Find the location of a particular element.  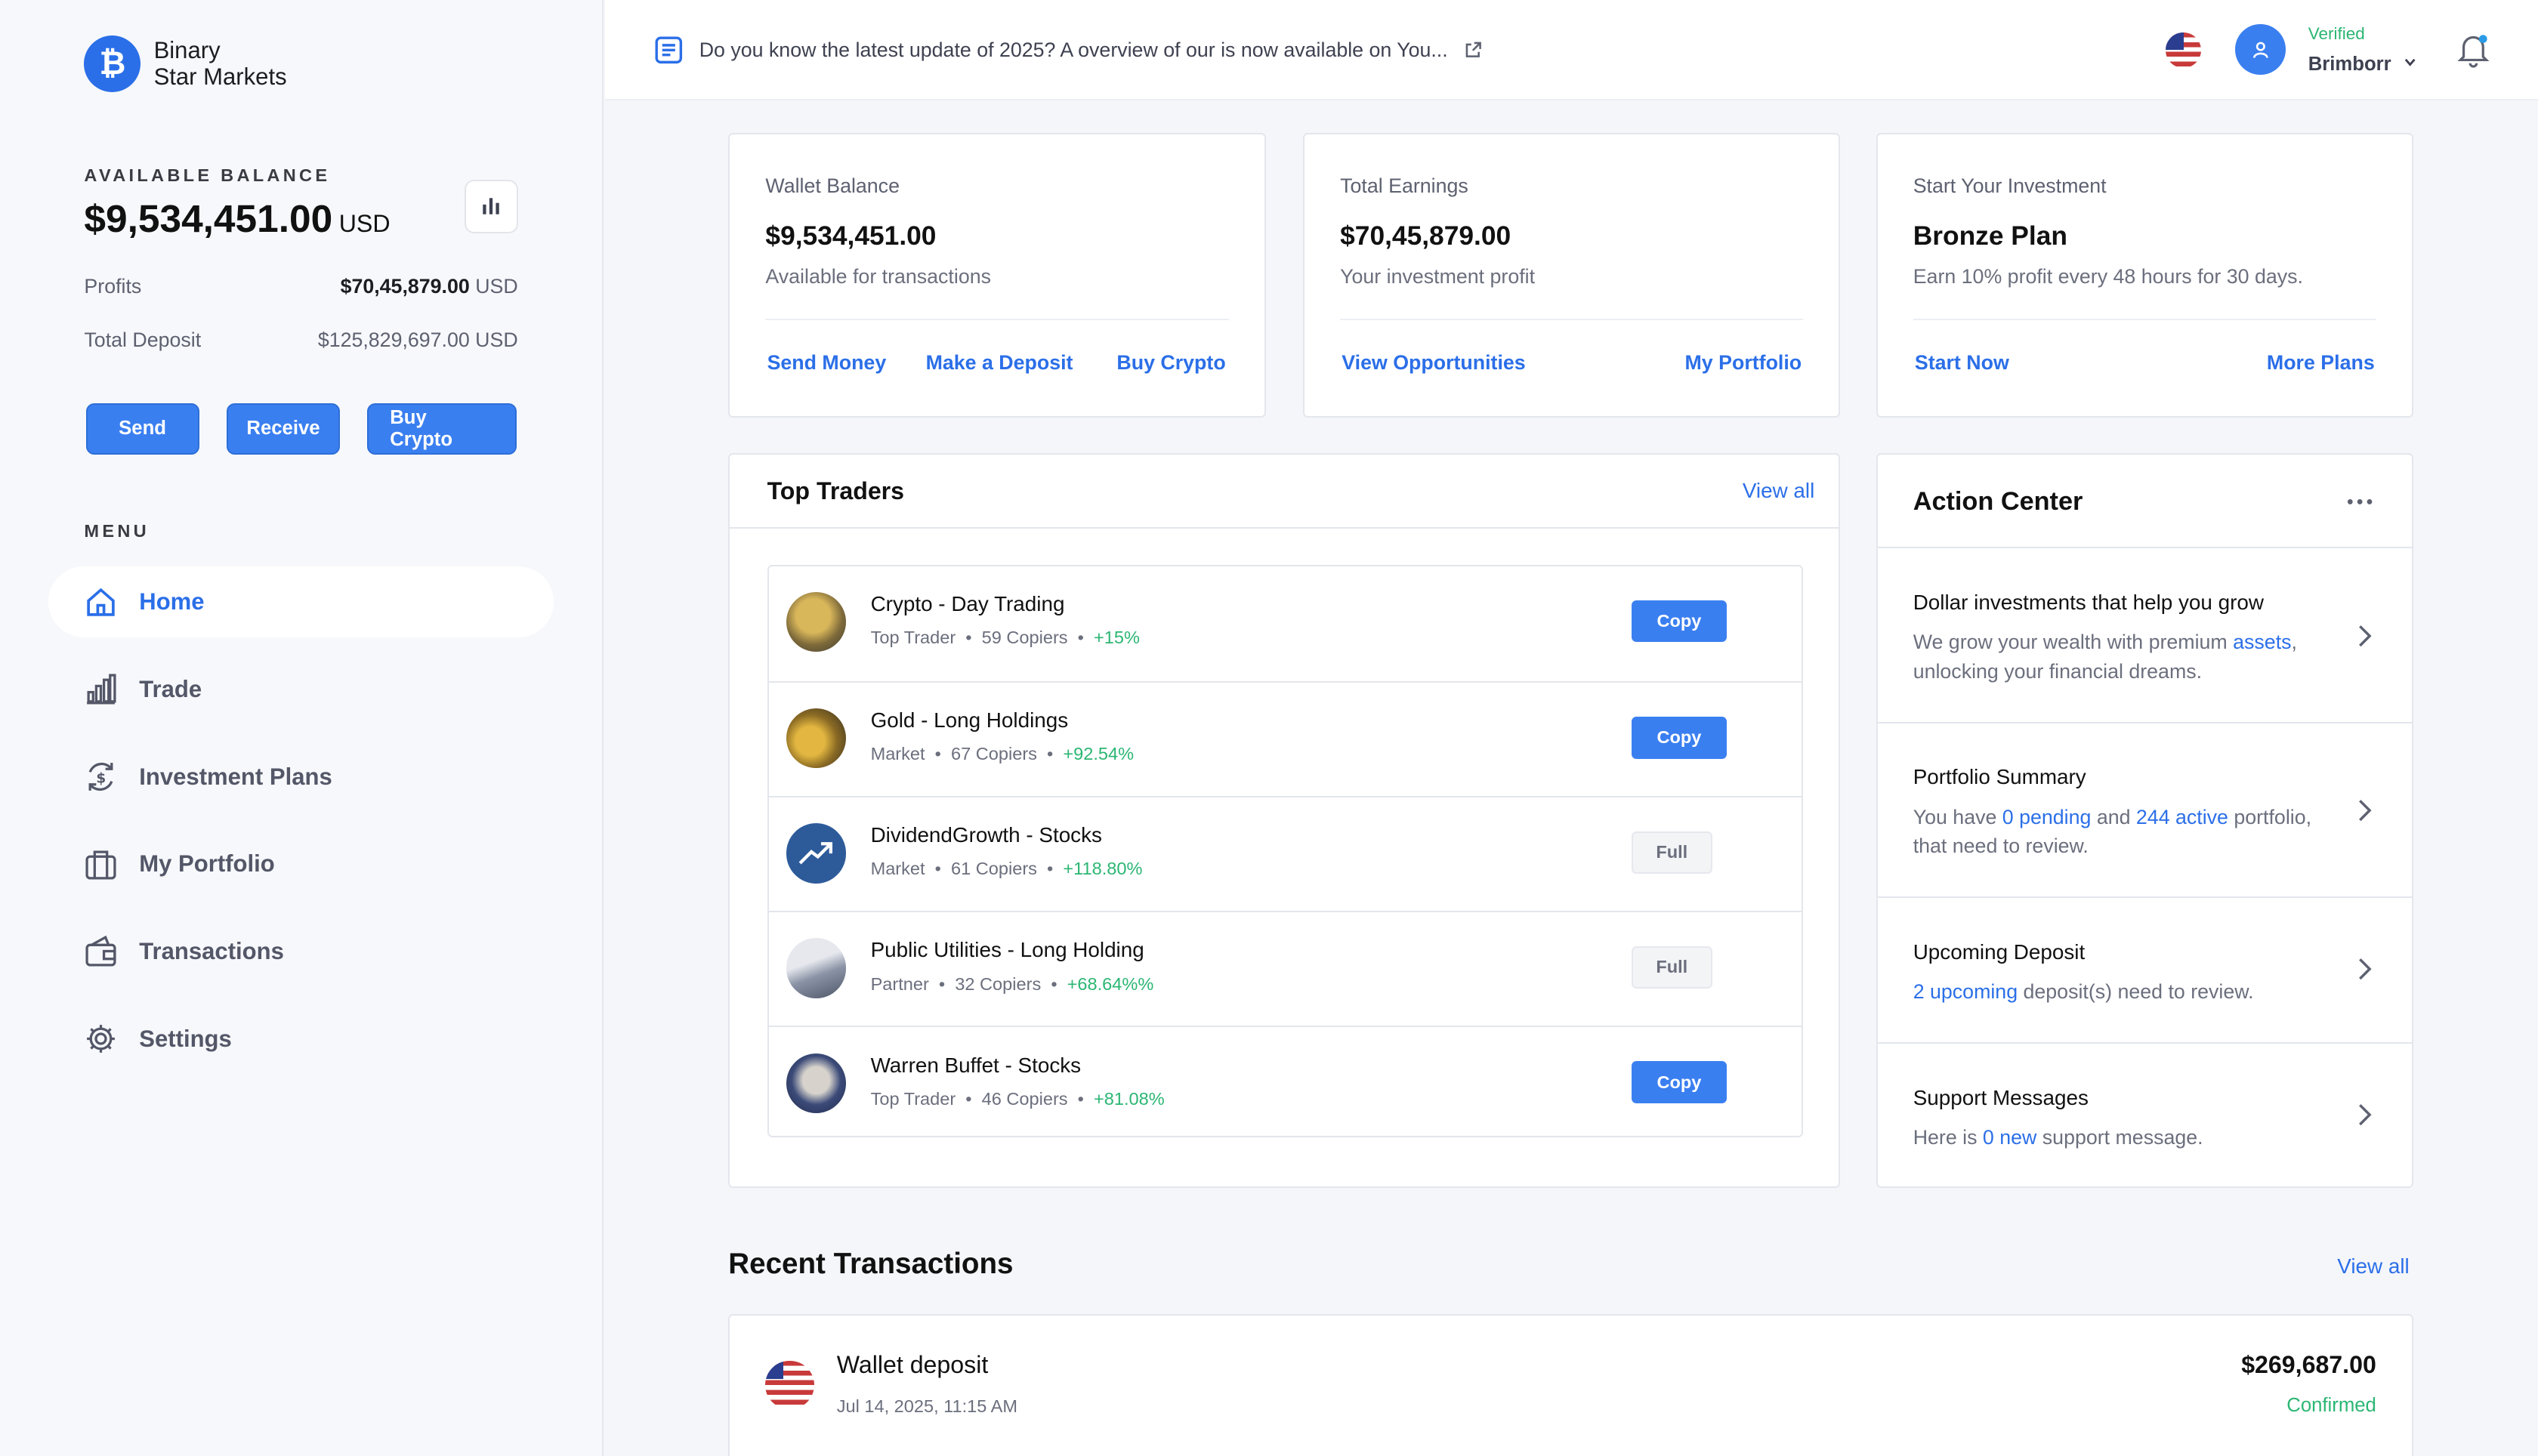

desc-text: You have is located at coordinates (1957, 816).